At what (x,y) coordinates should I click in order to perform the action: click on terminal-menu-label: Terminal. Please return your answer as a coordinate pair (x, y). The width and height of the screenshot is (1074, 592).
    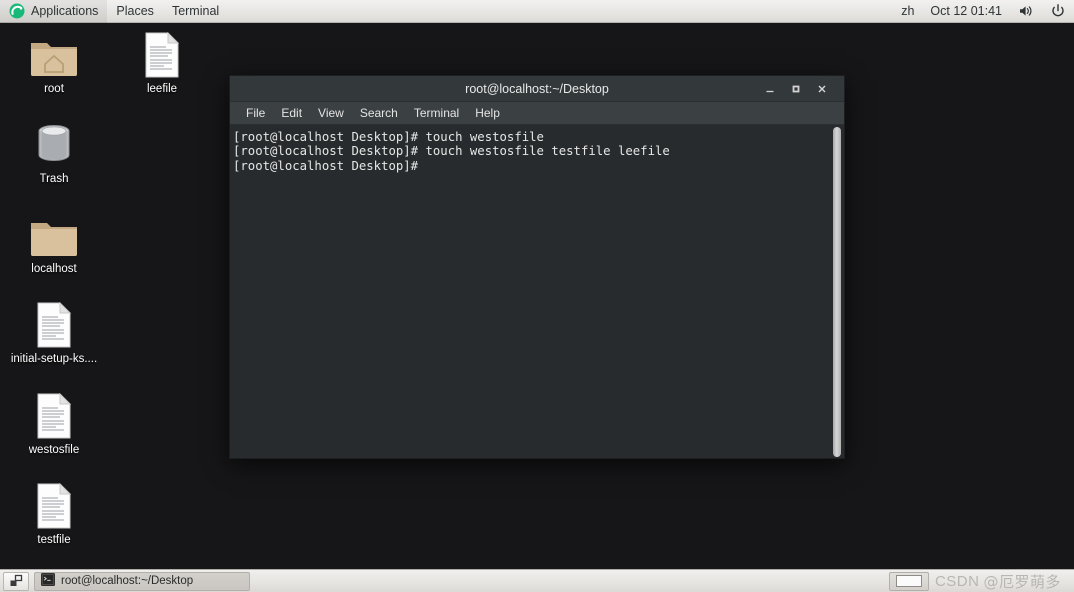
    Looking at the image, I should click on (195, 11).